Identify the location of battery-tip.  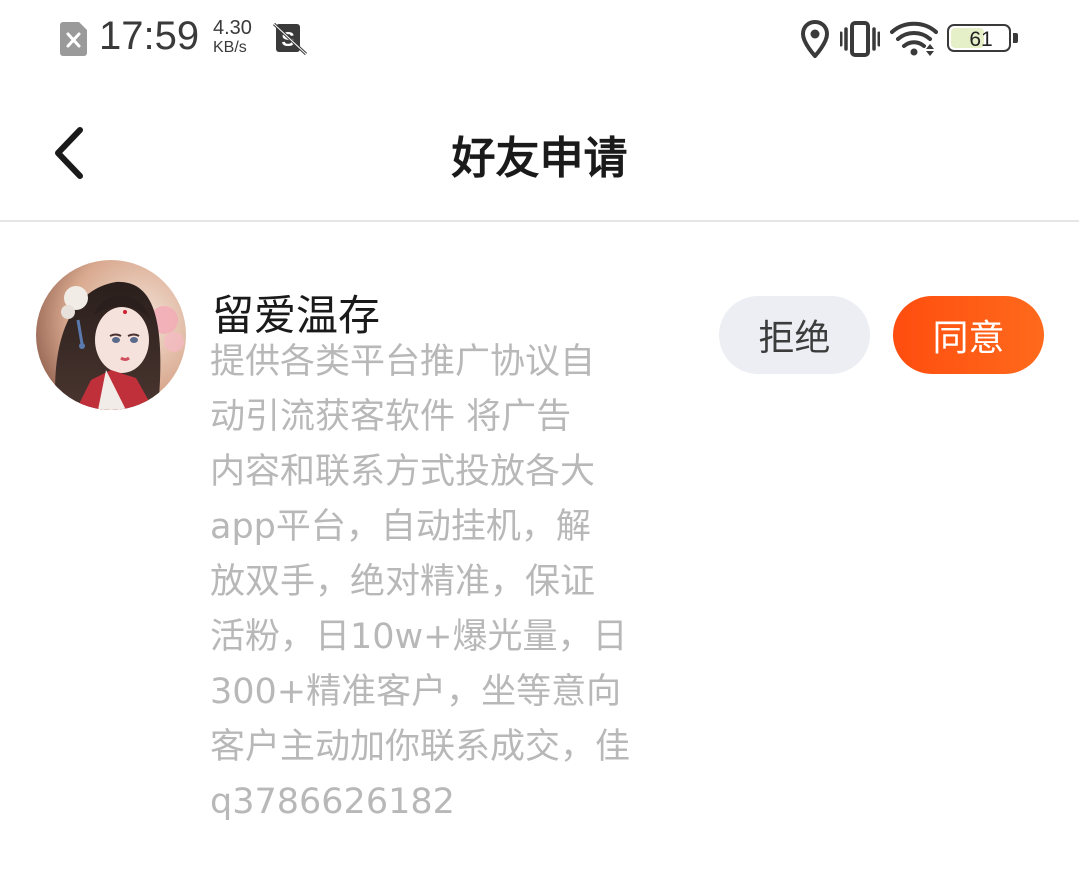
(1015, 38).